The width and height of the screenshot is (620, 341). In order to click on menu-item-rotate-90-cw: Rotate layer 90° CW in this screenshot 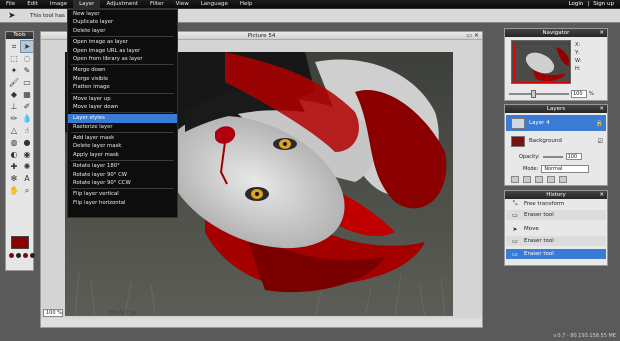, I will do `click(122, 175)`.